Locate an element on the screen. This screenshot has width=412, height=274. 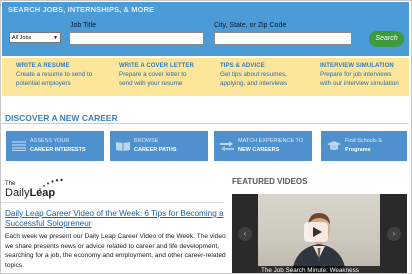
tile-assess-interests: ASSESS YOUR CAREER INTERESTS is located at coordinates (55, 146).